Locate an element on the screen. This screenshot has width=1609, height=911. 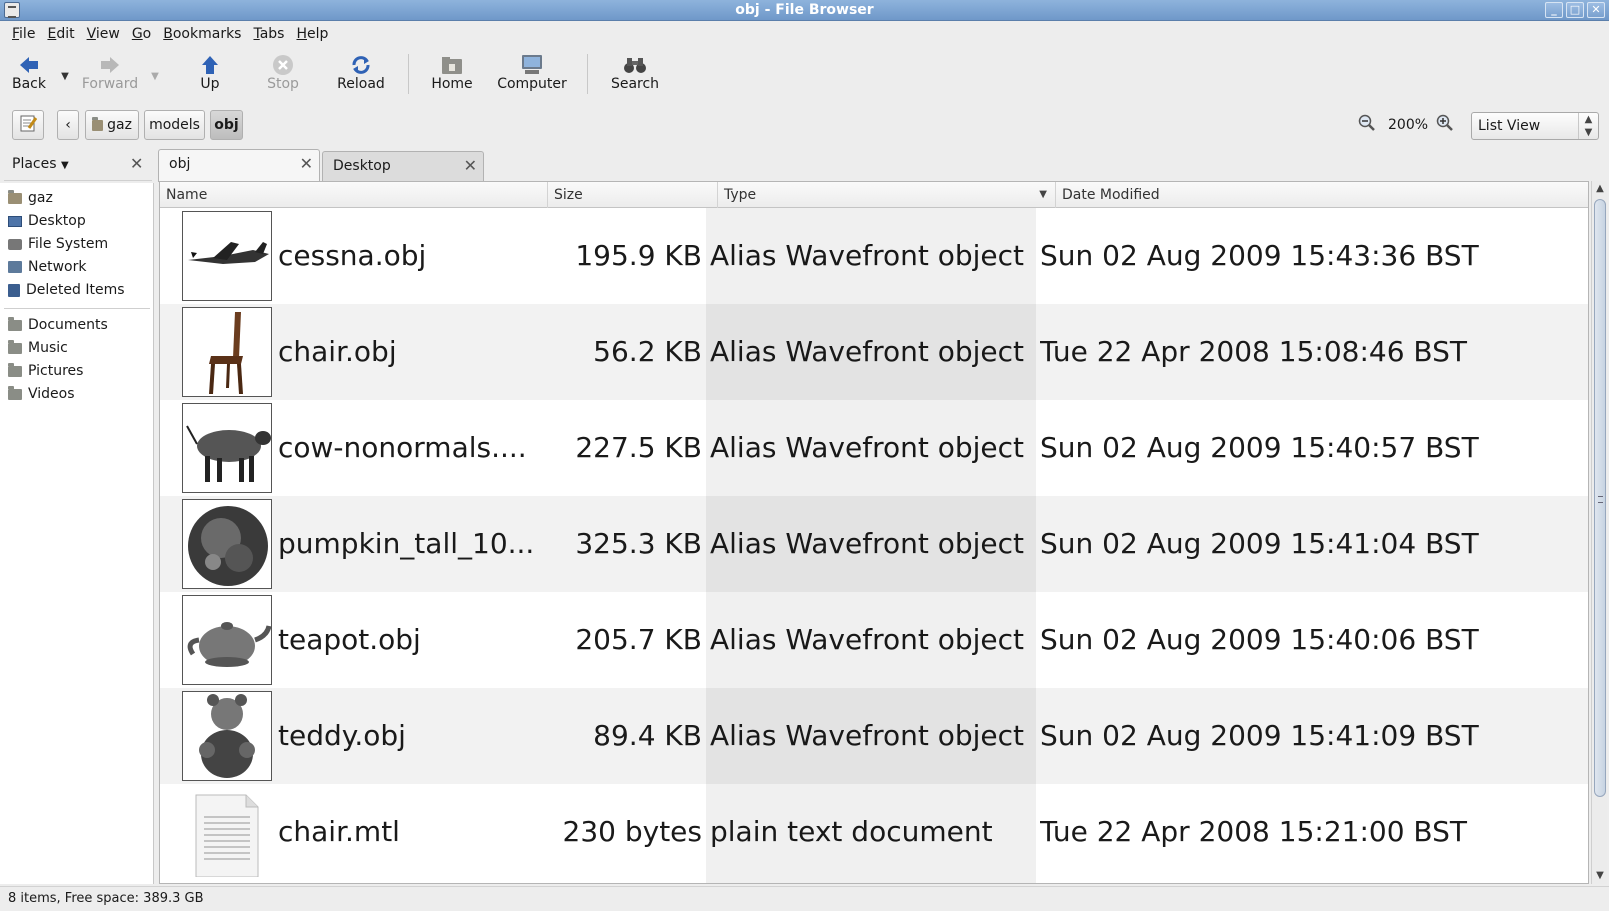
sidebar-item-gaz: gaz is located at coordinates (30, 198).